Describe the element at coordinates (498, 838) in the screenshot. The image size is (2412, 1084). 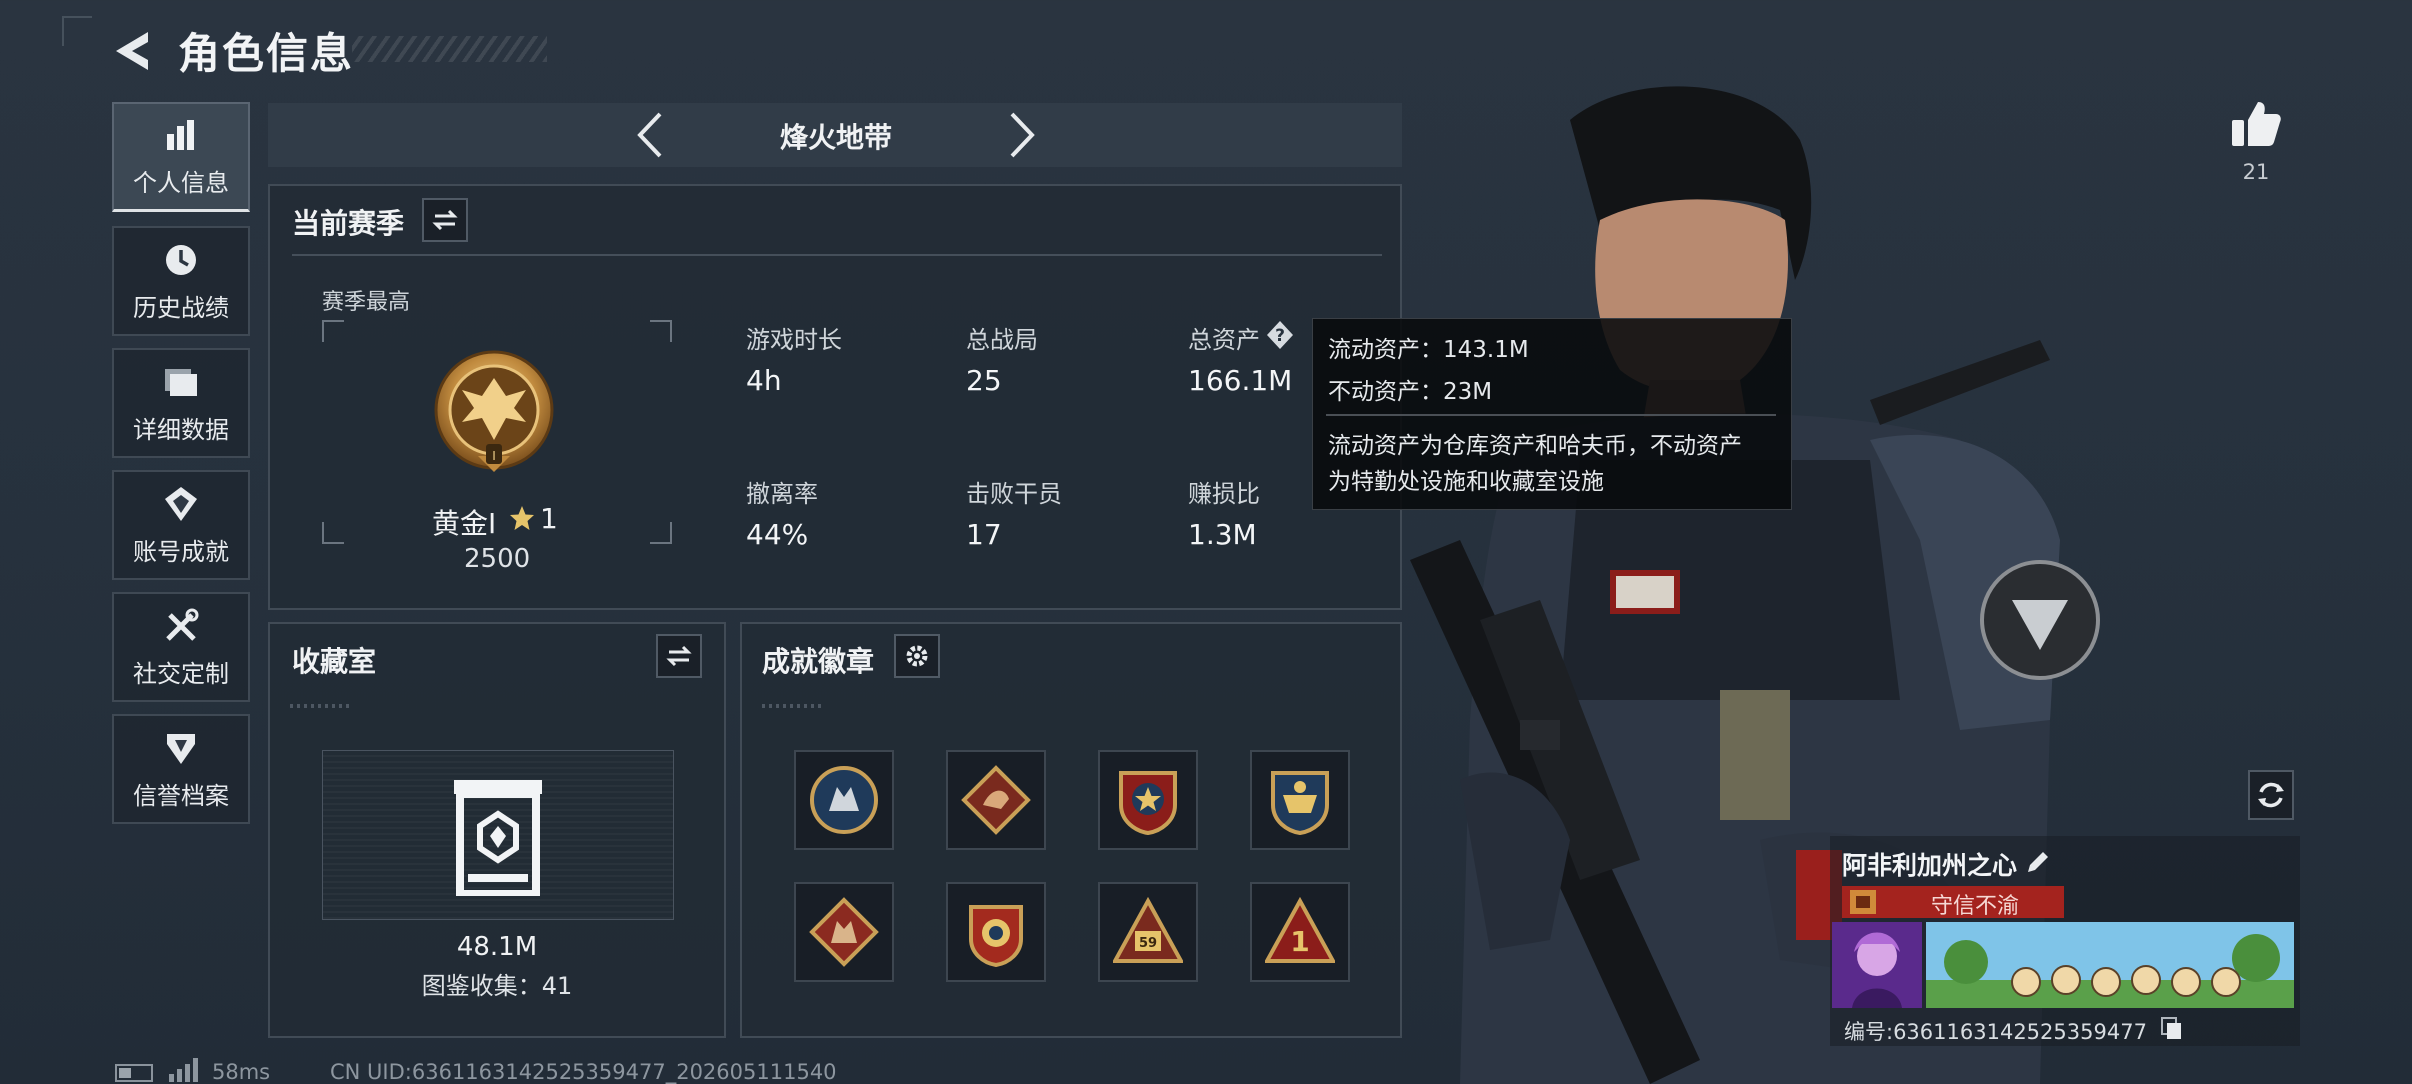
I see `vault-icon` at that location.